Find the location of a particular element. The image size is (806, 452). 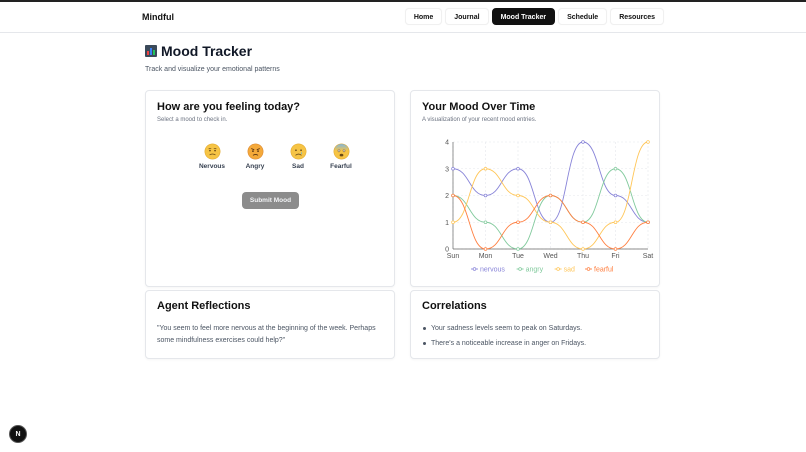

mood-option-fearful: Fearful is located at coordinates (341, 156).